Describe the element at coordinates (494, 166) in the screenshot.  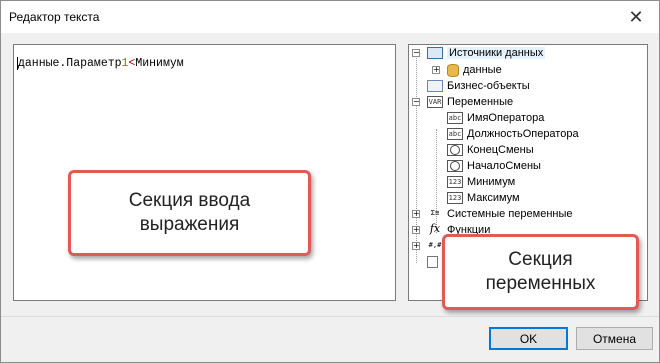
I see `tree-node-variable: НачалоСмены` at that location.